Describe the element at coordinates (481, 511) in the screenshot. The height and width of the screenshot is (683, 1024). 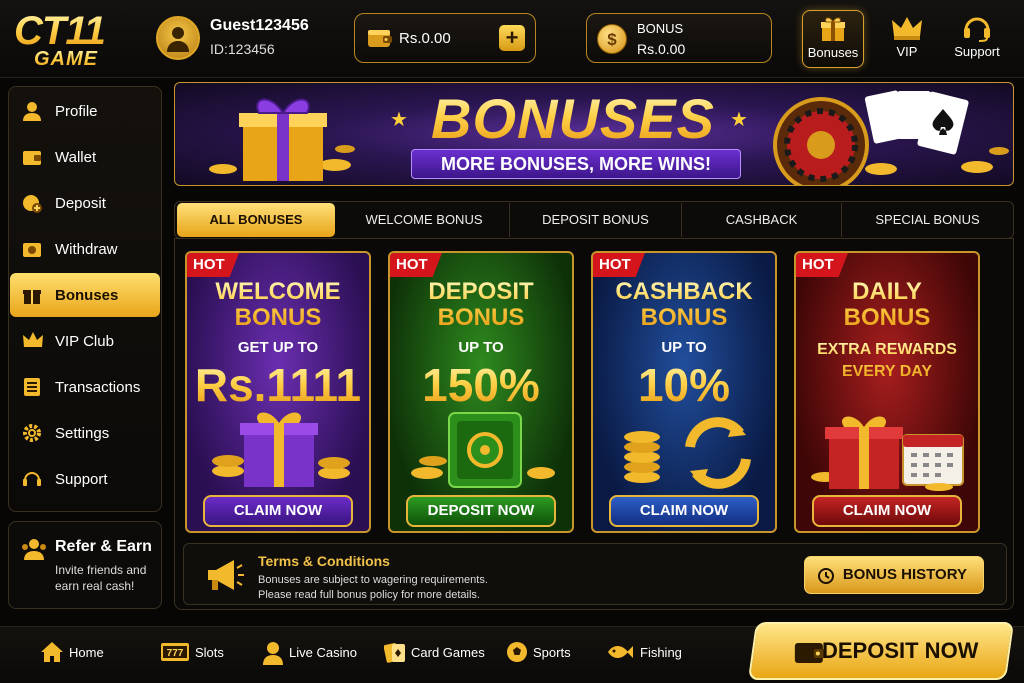
I see `deposit-now-card-button: DEPOSIT NOW` at that location.